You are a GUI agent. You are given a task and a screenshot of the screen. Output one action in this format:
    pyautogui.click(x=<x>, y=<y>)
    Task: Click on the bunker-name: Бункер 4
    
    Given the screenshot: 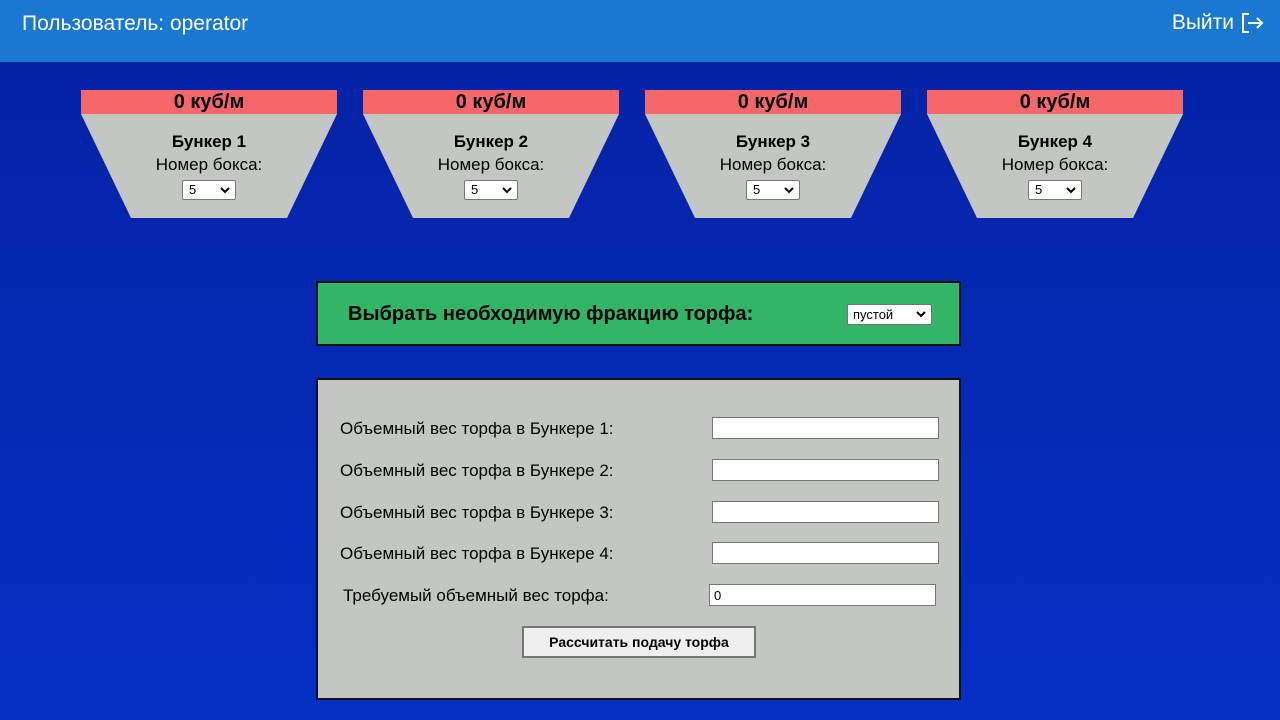 What is the action you would take?
    pyautogui.click(x=1055, y=141)
    